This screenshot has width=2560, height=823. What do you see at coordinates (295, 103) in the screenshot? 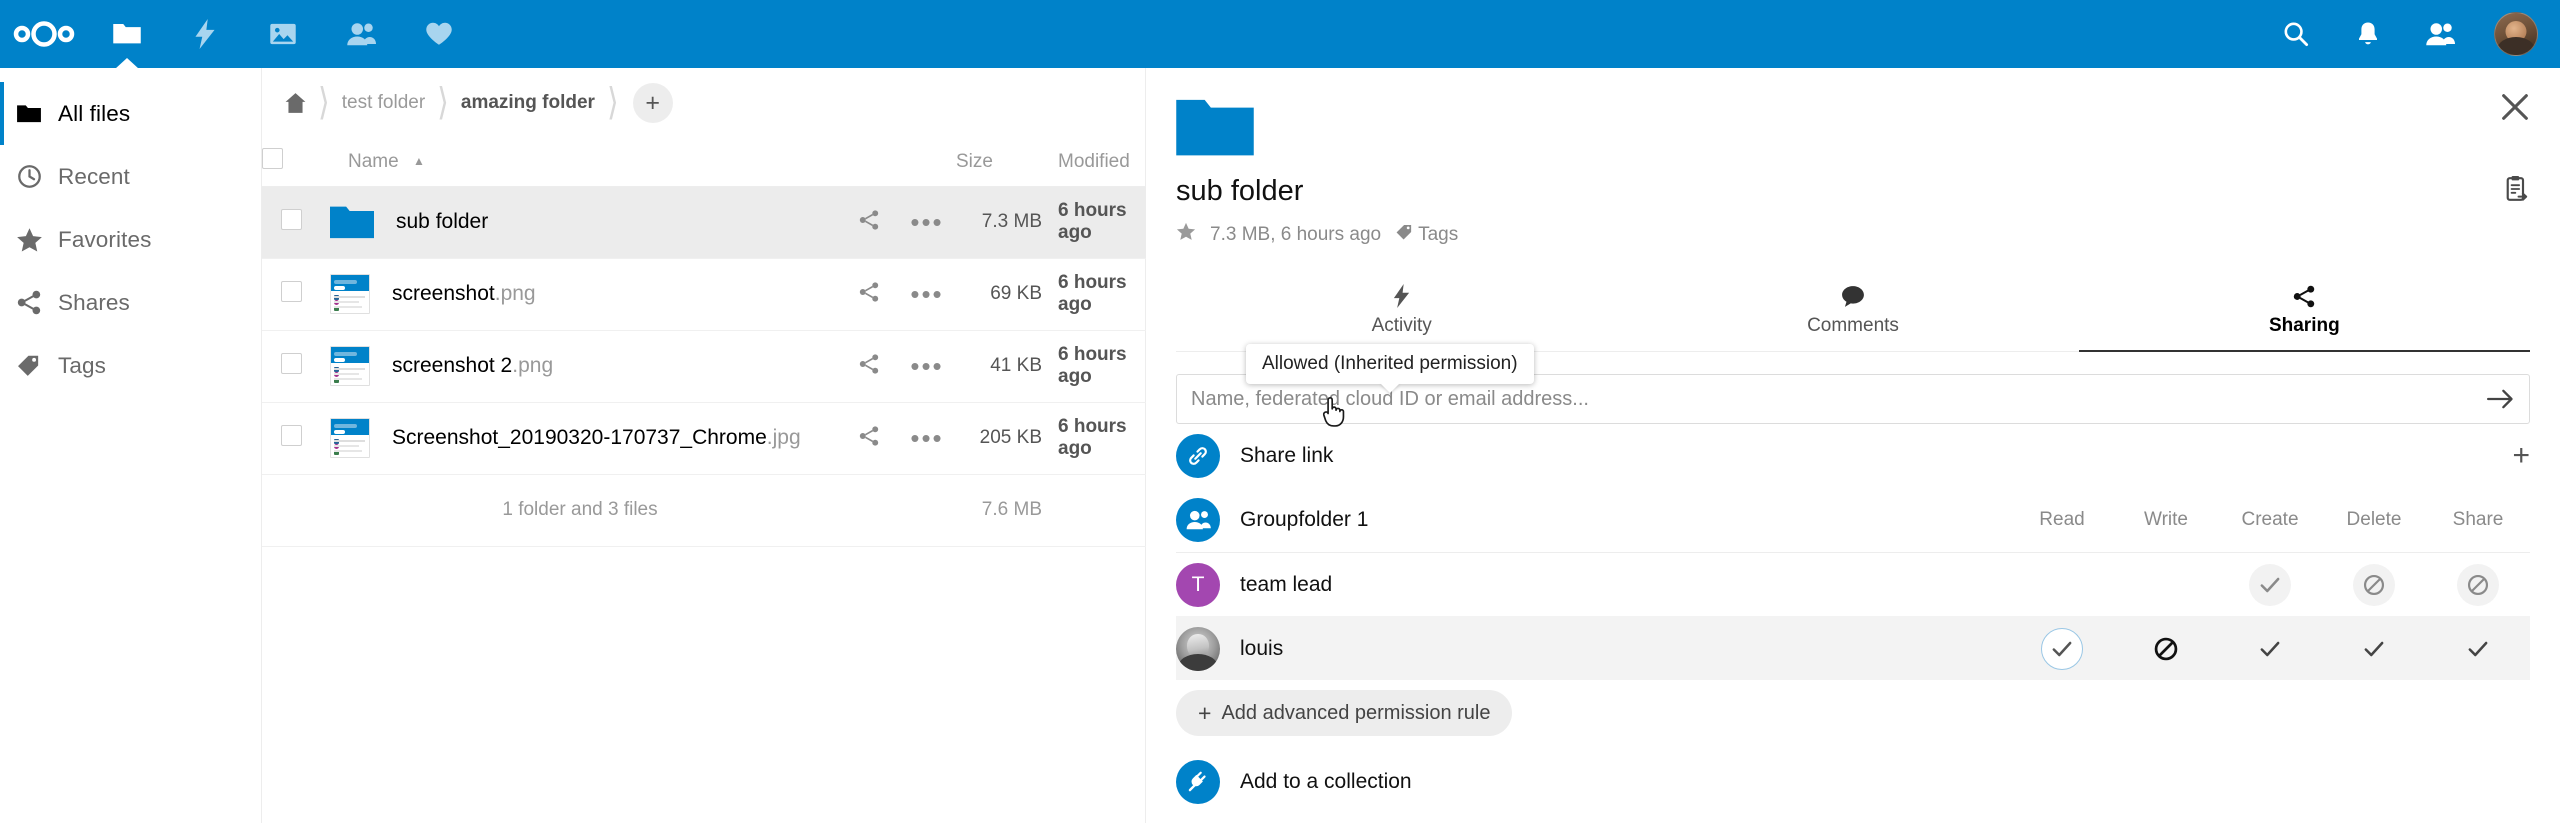
I see `home-icon` at bounding box center [295, 103].